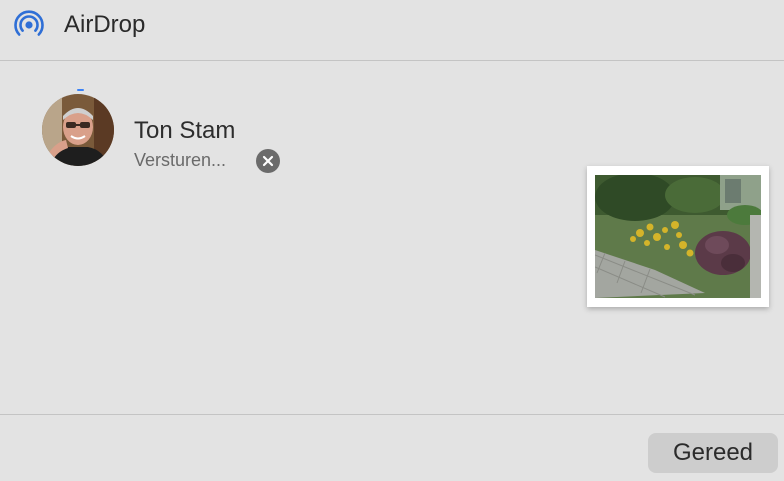  Describe the element at coordinates (29, 25) in the screenshot. I see `airdrop-icon` at that location.